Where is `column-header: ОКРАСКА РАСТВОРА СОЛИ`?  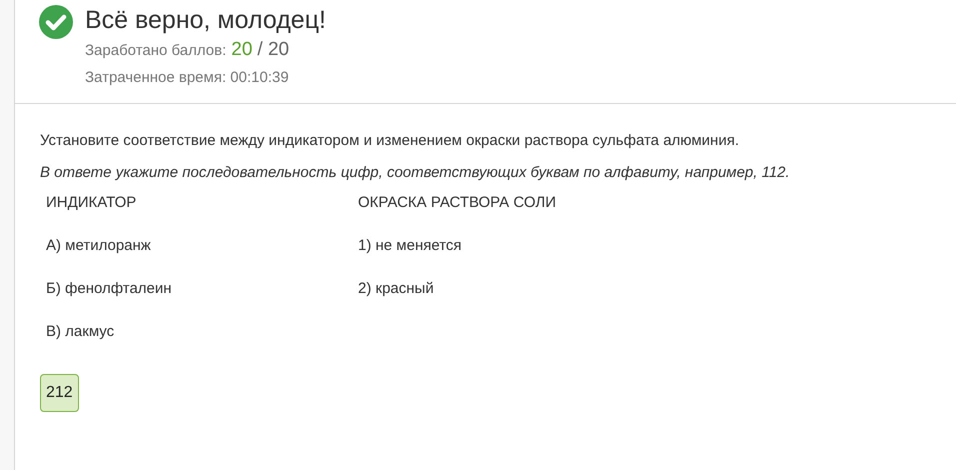 column-header: ОКРАСКА РАСТВОРА СОЛИ is located at coordinates (457, 202).